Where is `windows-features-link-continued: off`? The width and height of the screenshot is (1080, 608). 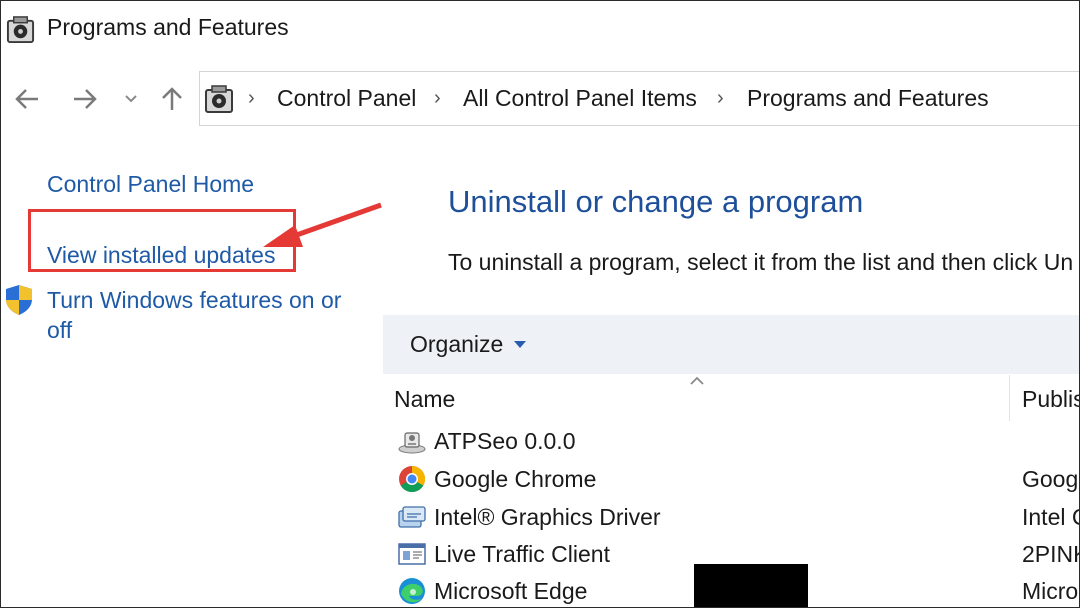 windows-features-link-continued: off is located at coordinates (59, 330).